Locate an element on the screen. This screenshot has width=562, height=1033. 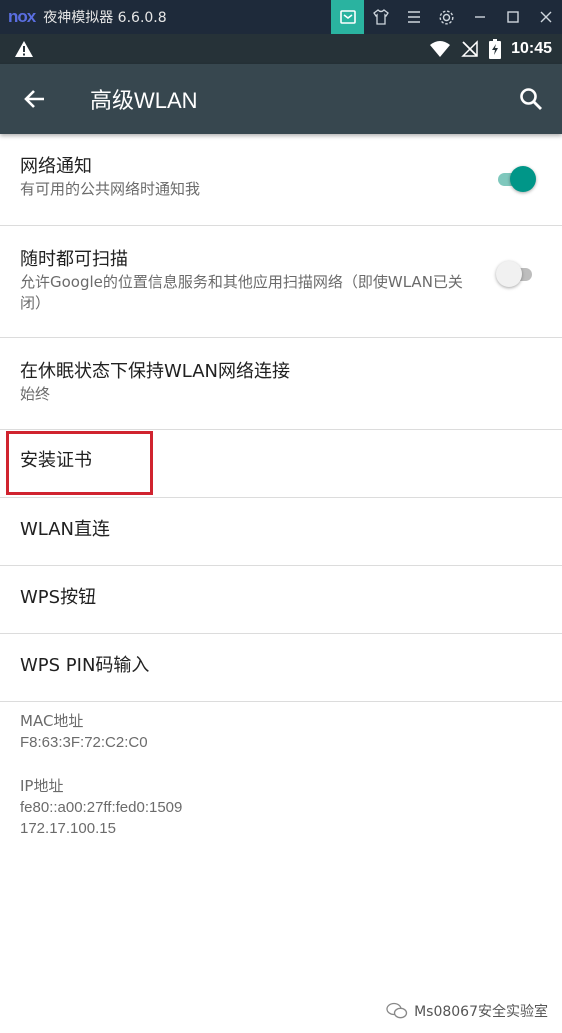
wechat-icon is located at coordinates (397, 1010).